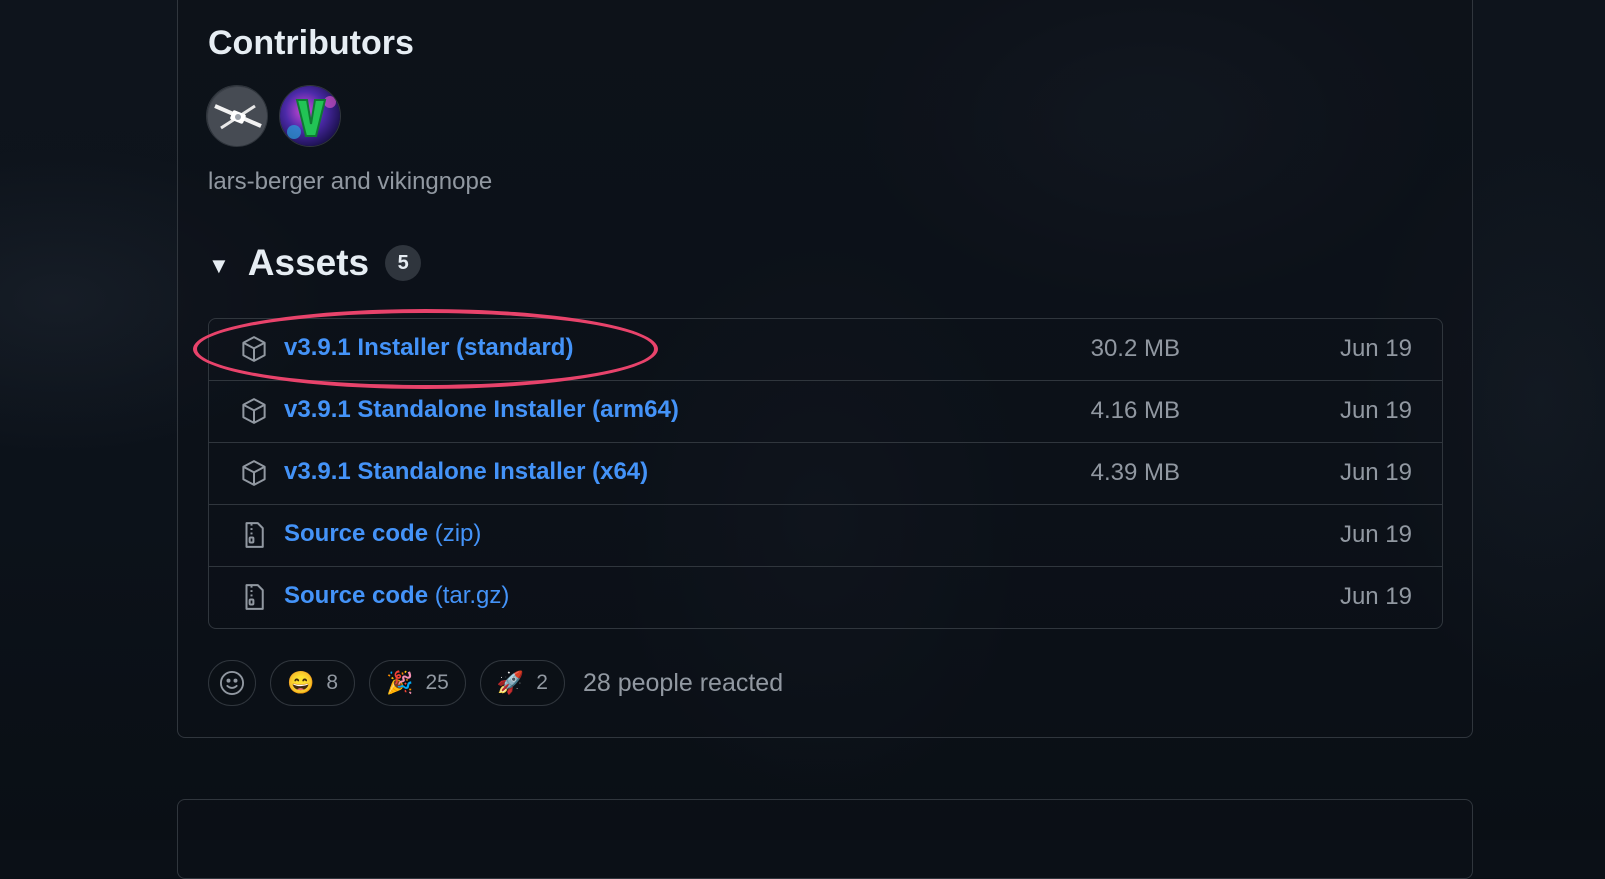 The image size is (1605, 879). Describe the element at coordinates (466, 472) in the screenshot. I see `asset-link-standalone-x64: v3.9.1 Standalone Installer (x64)` at that location.